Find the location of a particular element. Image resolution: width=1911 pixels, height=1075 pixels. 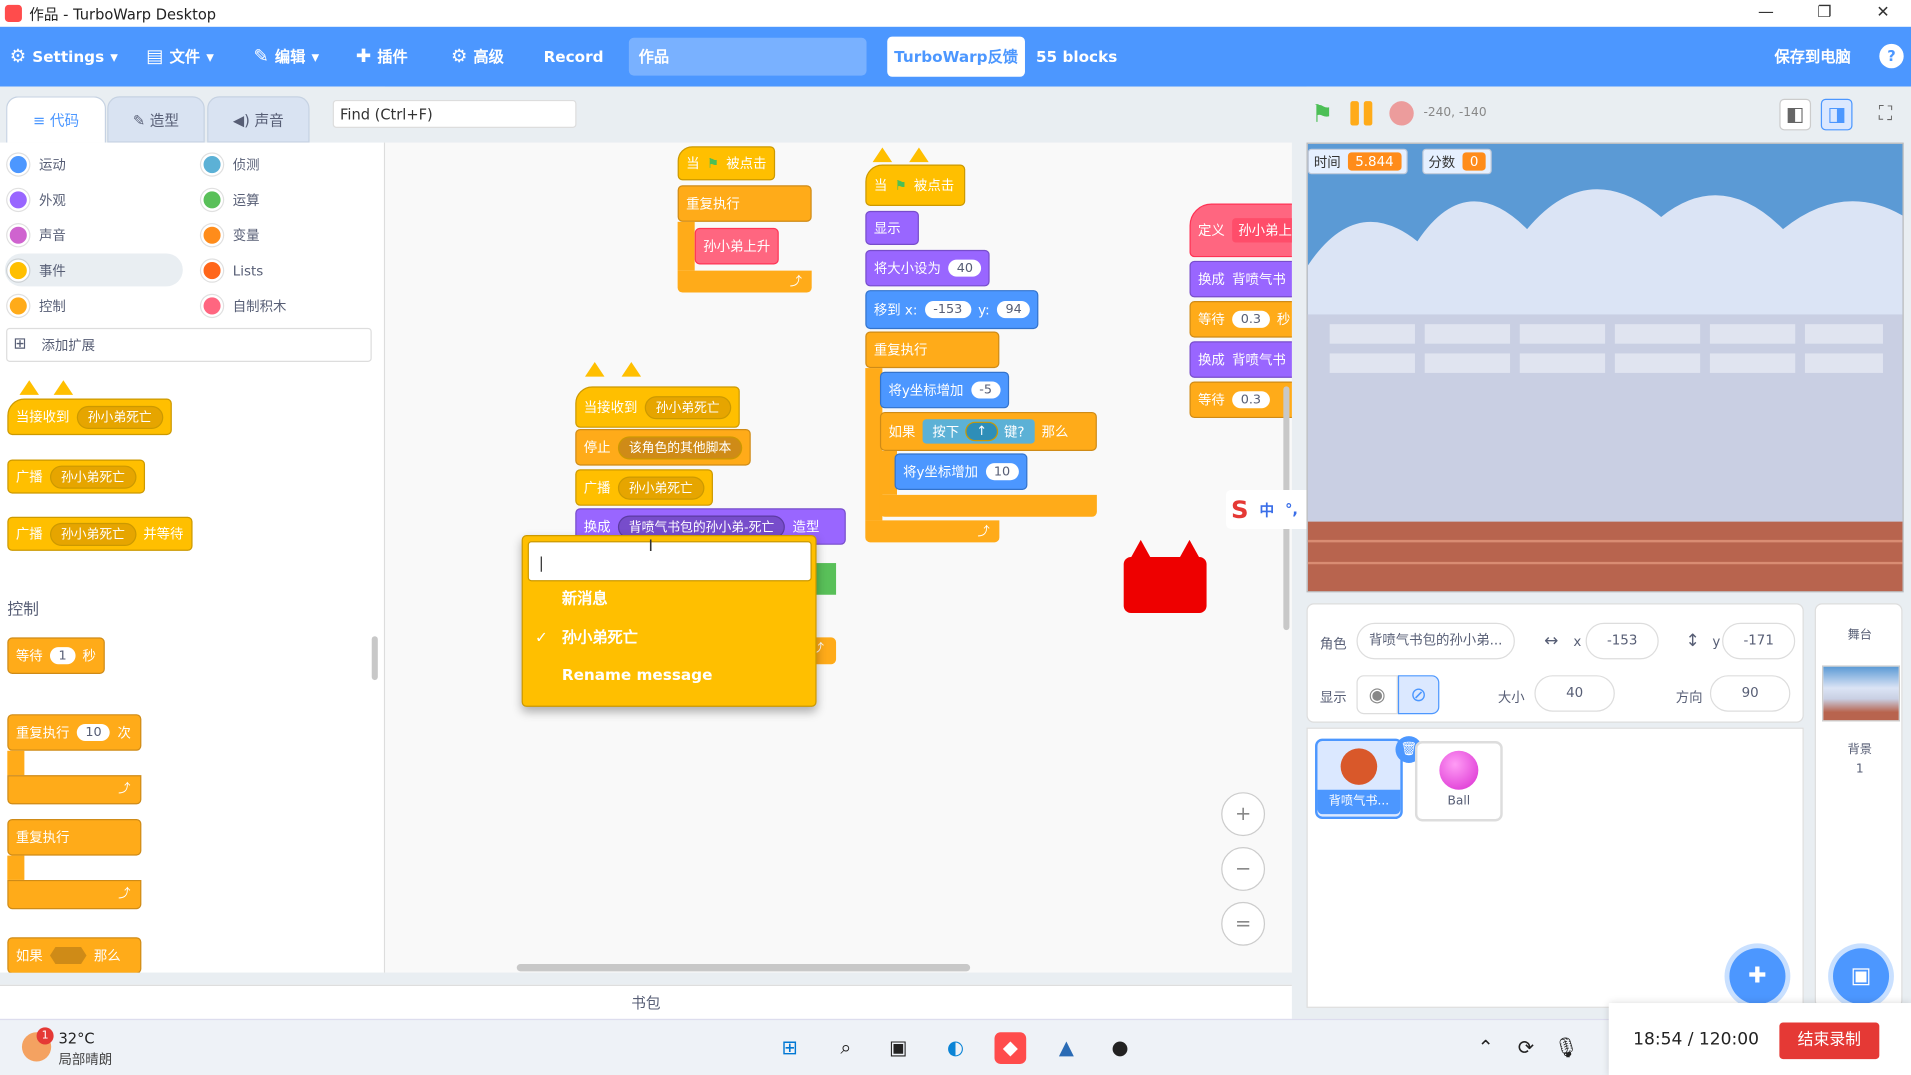

sogou-logo-icon: S is located at coordinates (1240, 509).